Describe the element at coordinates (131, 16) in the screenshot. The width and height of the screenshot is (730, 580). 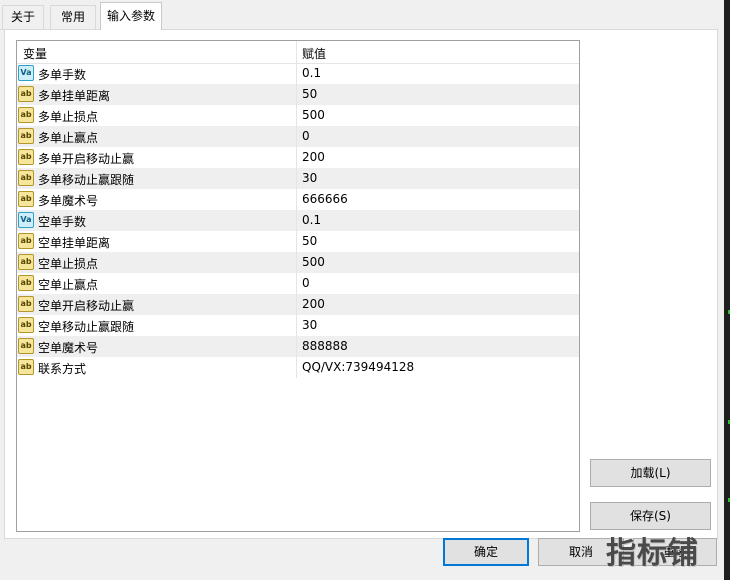
I see `tab-input-params: 输入参数` at that location.